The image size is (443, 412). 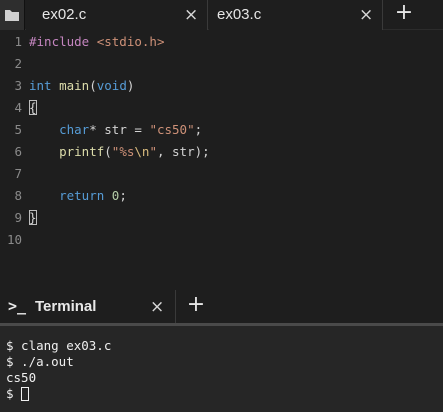 I want to click on line-number: 9, so click(x=18, y=217).